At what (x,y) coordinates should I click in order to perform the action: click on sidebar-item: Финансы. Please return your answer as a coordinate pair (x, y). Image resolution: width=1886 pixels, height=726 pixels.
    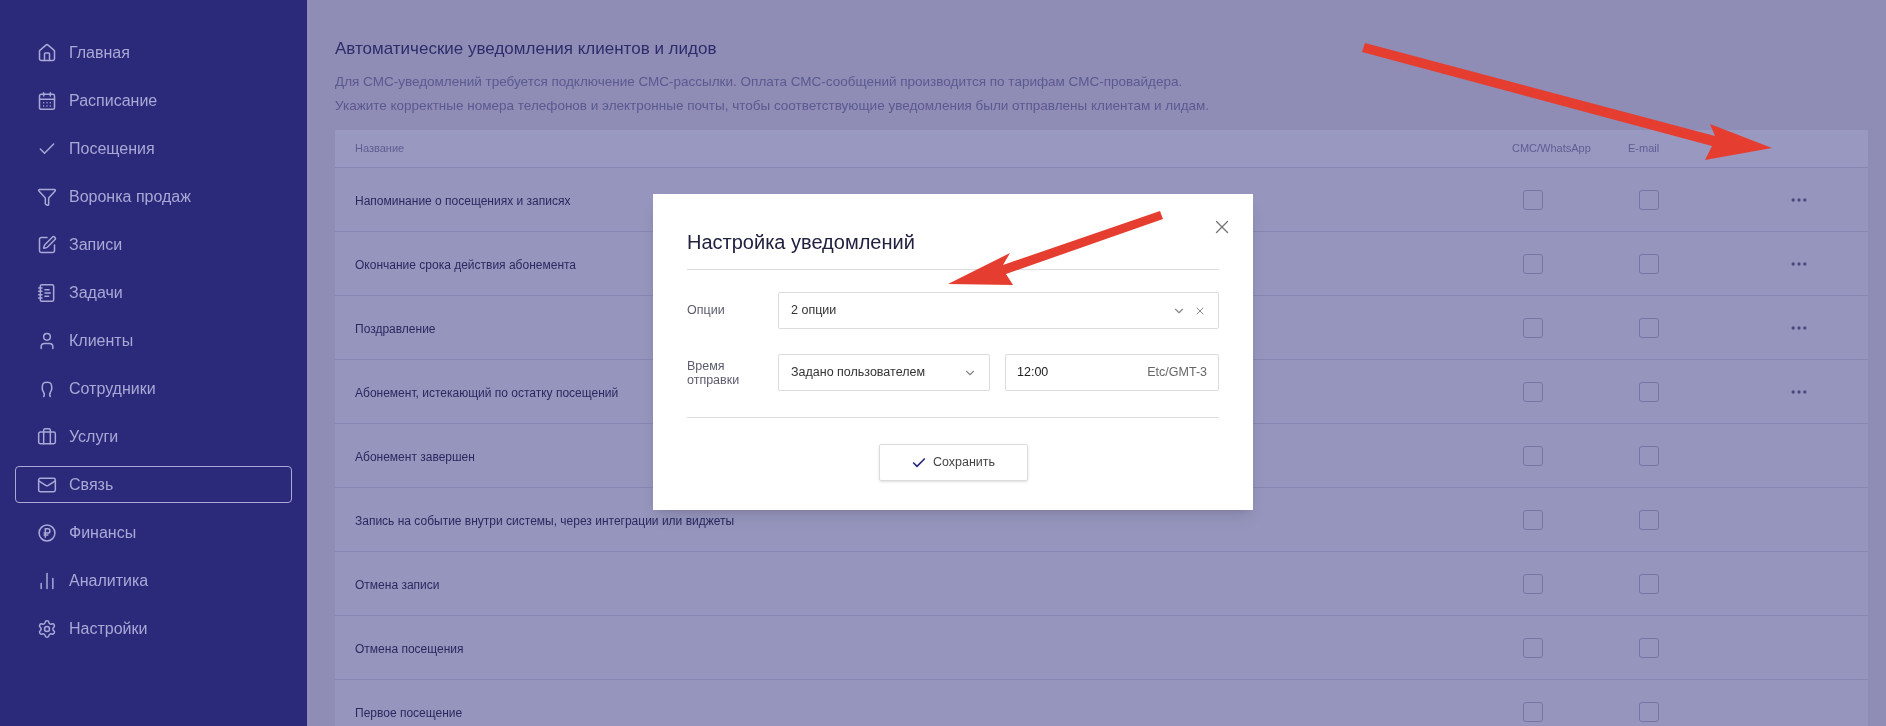
    Looking at the image, I should click on (153, 532).